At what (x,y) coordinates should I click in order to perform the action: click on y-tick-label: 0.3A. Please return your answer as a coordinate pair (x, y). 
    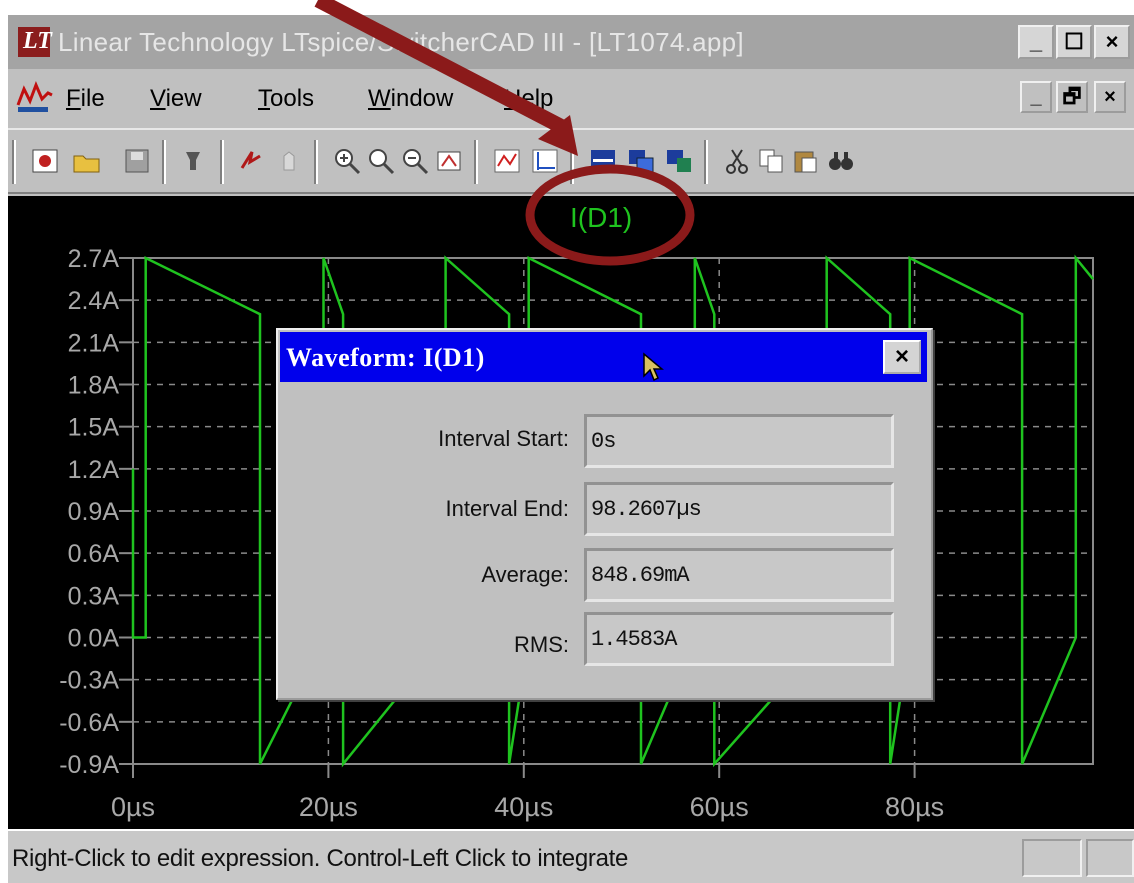
    Looking at the image, I should click on (94, 596).